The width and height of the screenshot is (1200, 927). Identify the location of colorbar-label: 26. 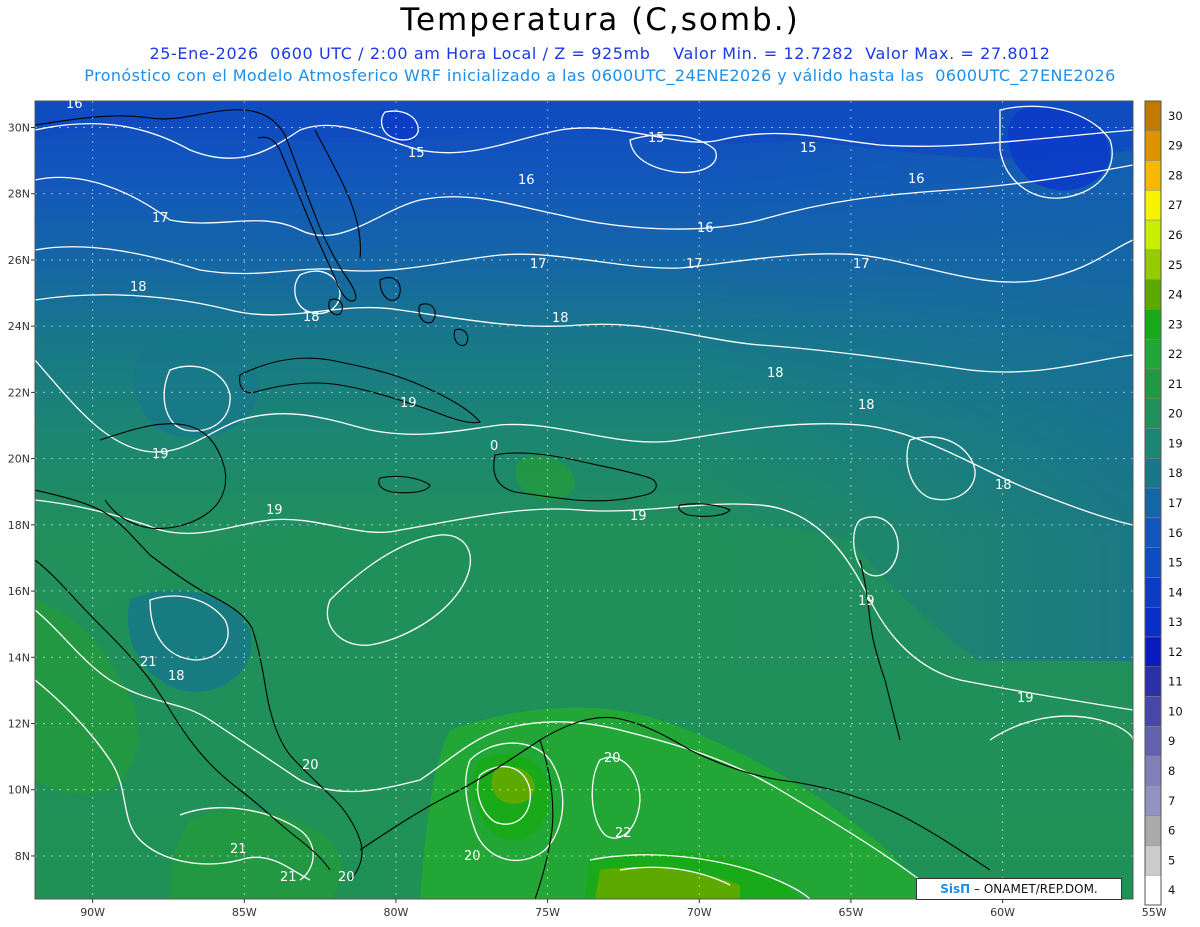
(1175, 235).